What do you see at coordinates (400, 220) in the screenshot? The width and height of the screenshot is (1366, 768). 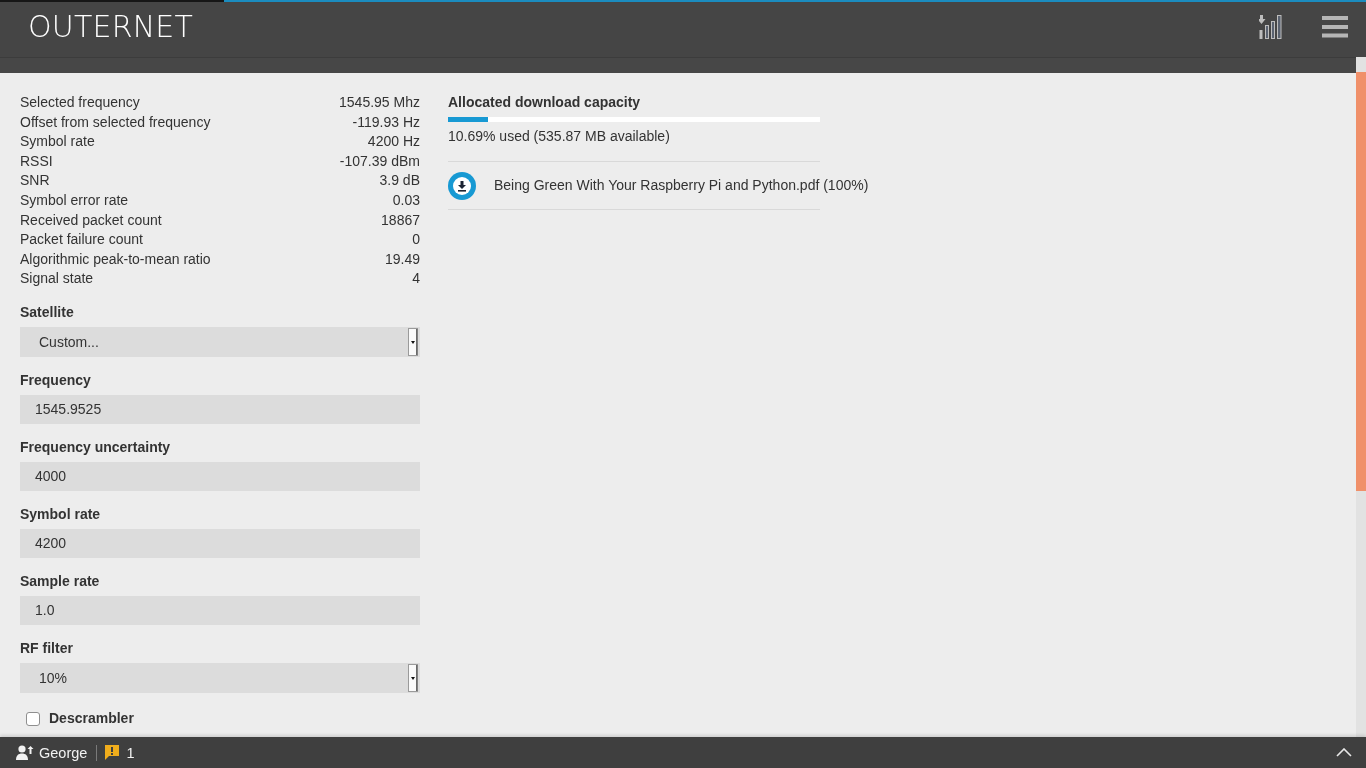 I see `stat-value: 18867` at bounding box center [400, 220].